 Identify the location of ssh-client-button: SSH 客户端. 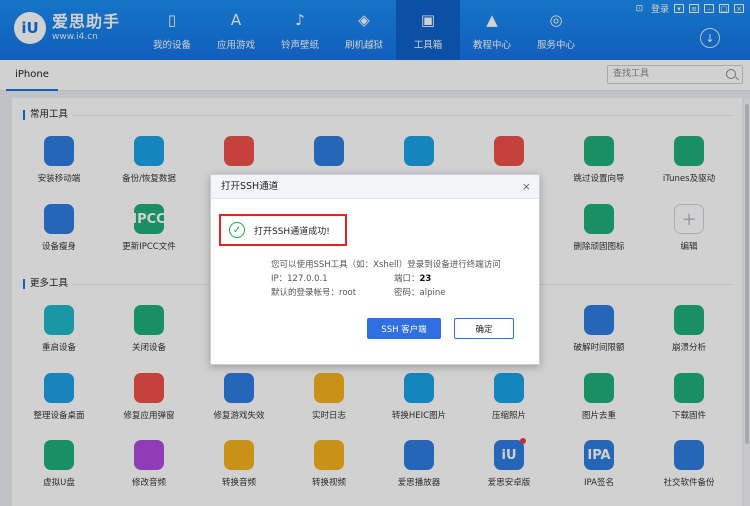
(404, 328).